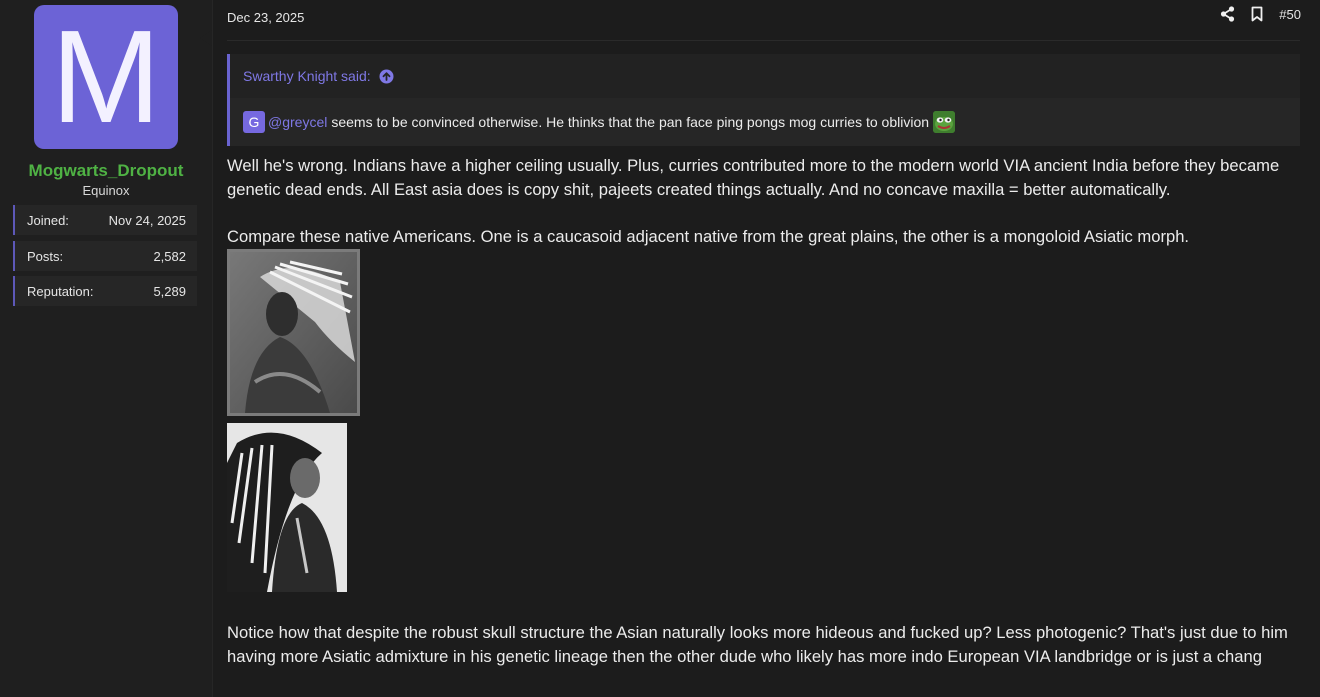 Image resolution: width=1320 pixels, height=697 pixels. I want to click on stat-joined: Joined: Nov 24, 2025, so click(105, 220).